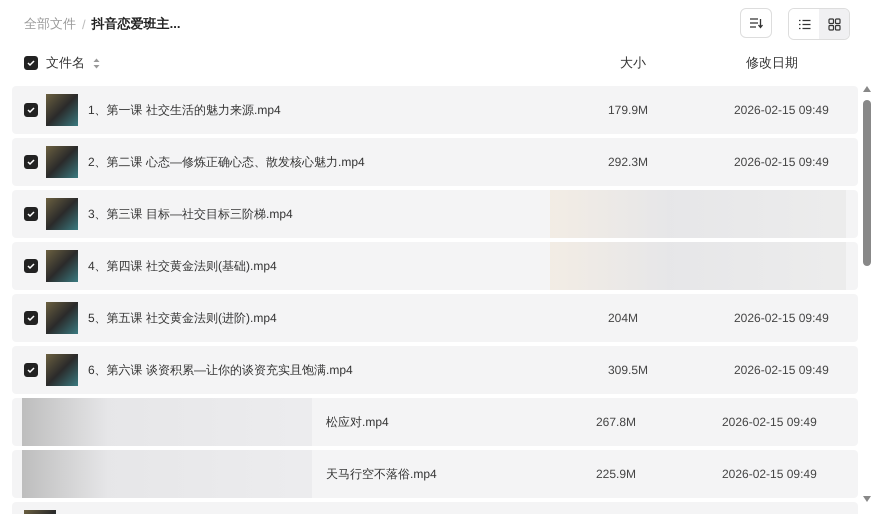  What do you see at coordinates (435, 214) in the screenshot?
I see `file-row: 3、第三课 目标—社交目标三阶梯.mp4` at bounding box center [435, 214].